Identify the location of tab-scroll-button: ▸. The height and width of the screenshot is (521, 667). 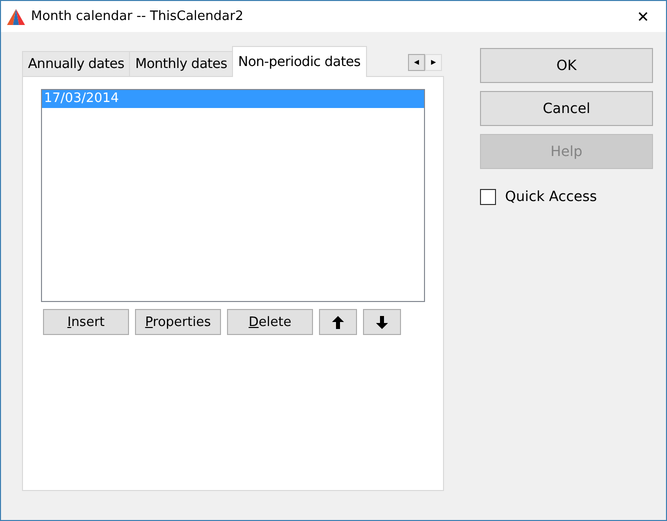
(433, 62).